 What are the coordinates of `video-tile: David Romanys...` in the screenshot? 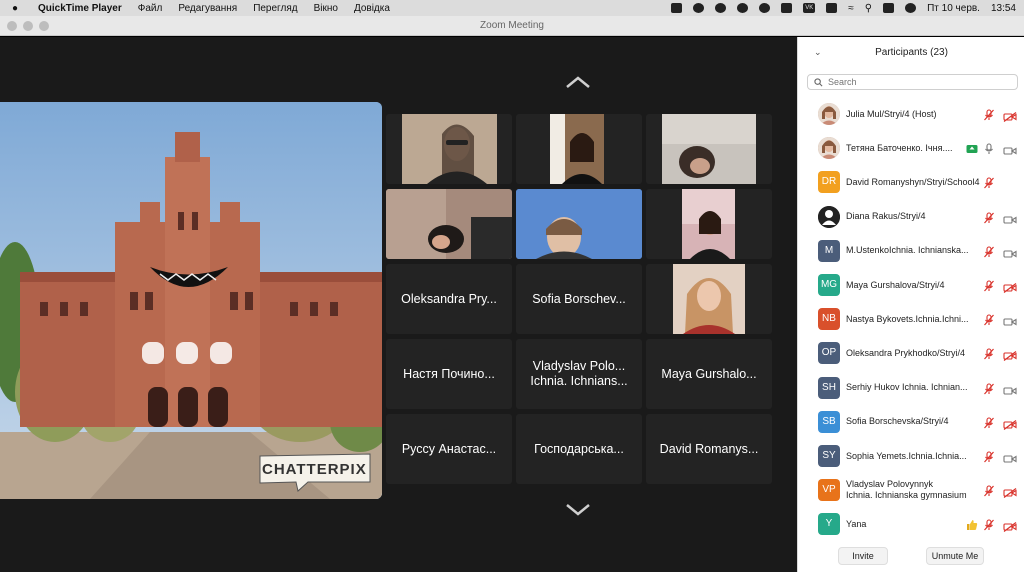 It's located at (709, 449).